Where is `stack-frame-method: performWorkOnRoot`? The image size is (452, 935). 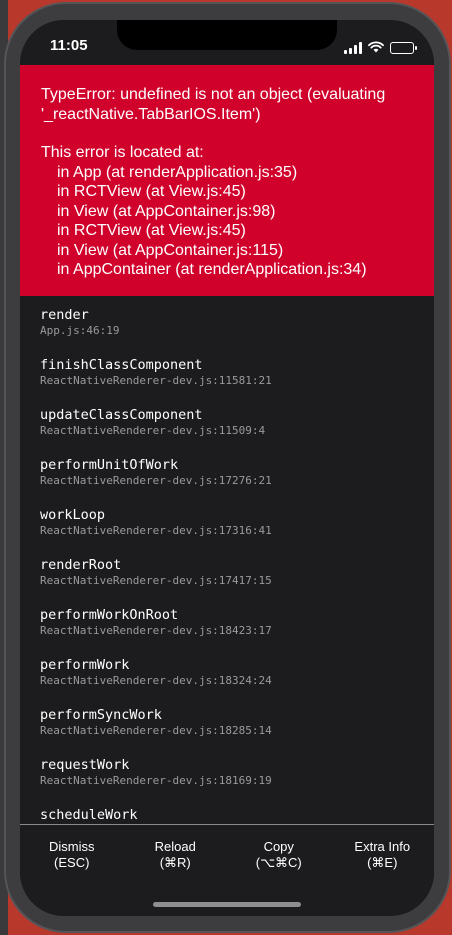 stack-frame-method: performWorkOnRoot is located at coordinates (109, 615).